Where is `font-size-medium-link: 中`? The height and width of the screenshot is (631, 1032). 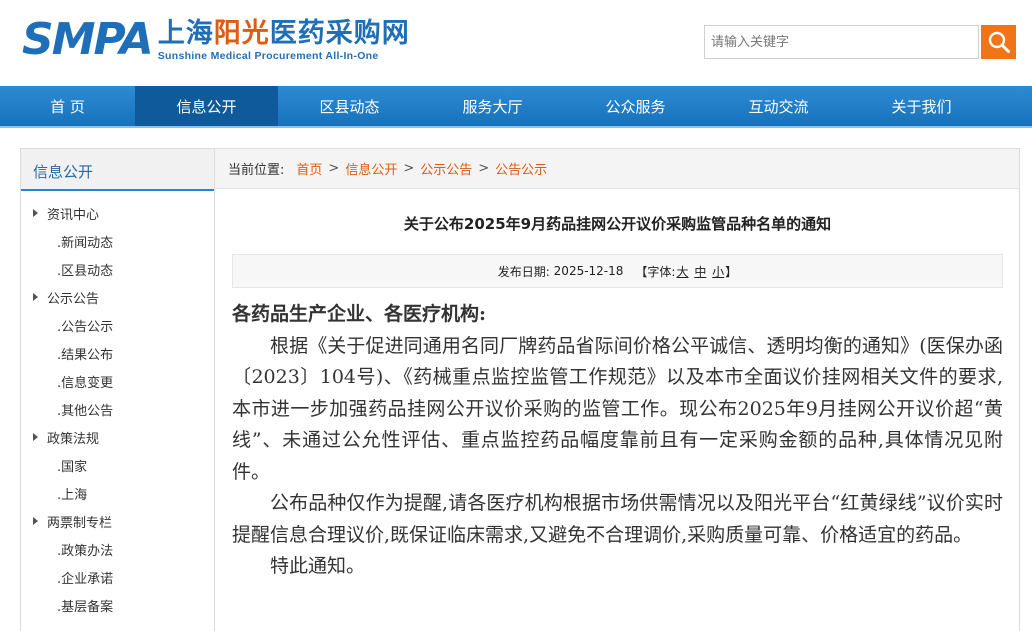
font-size-medium-link: 中 is located at coordinates (700, 271).